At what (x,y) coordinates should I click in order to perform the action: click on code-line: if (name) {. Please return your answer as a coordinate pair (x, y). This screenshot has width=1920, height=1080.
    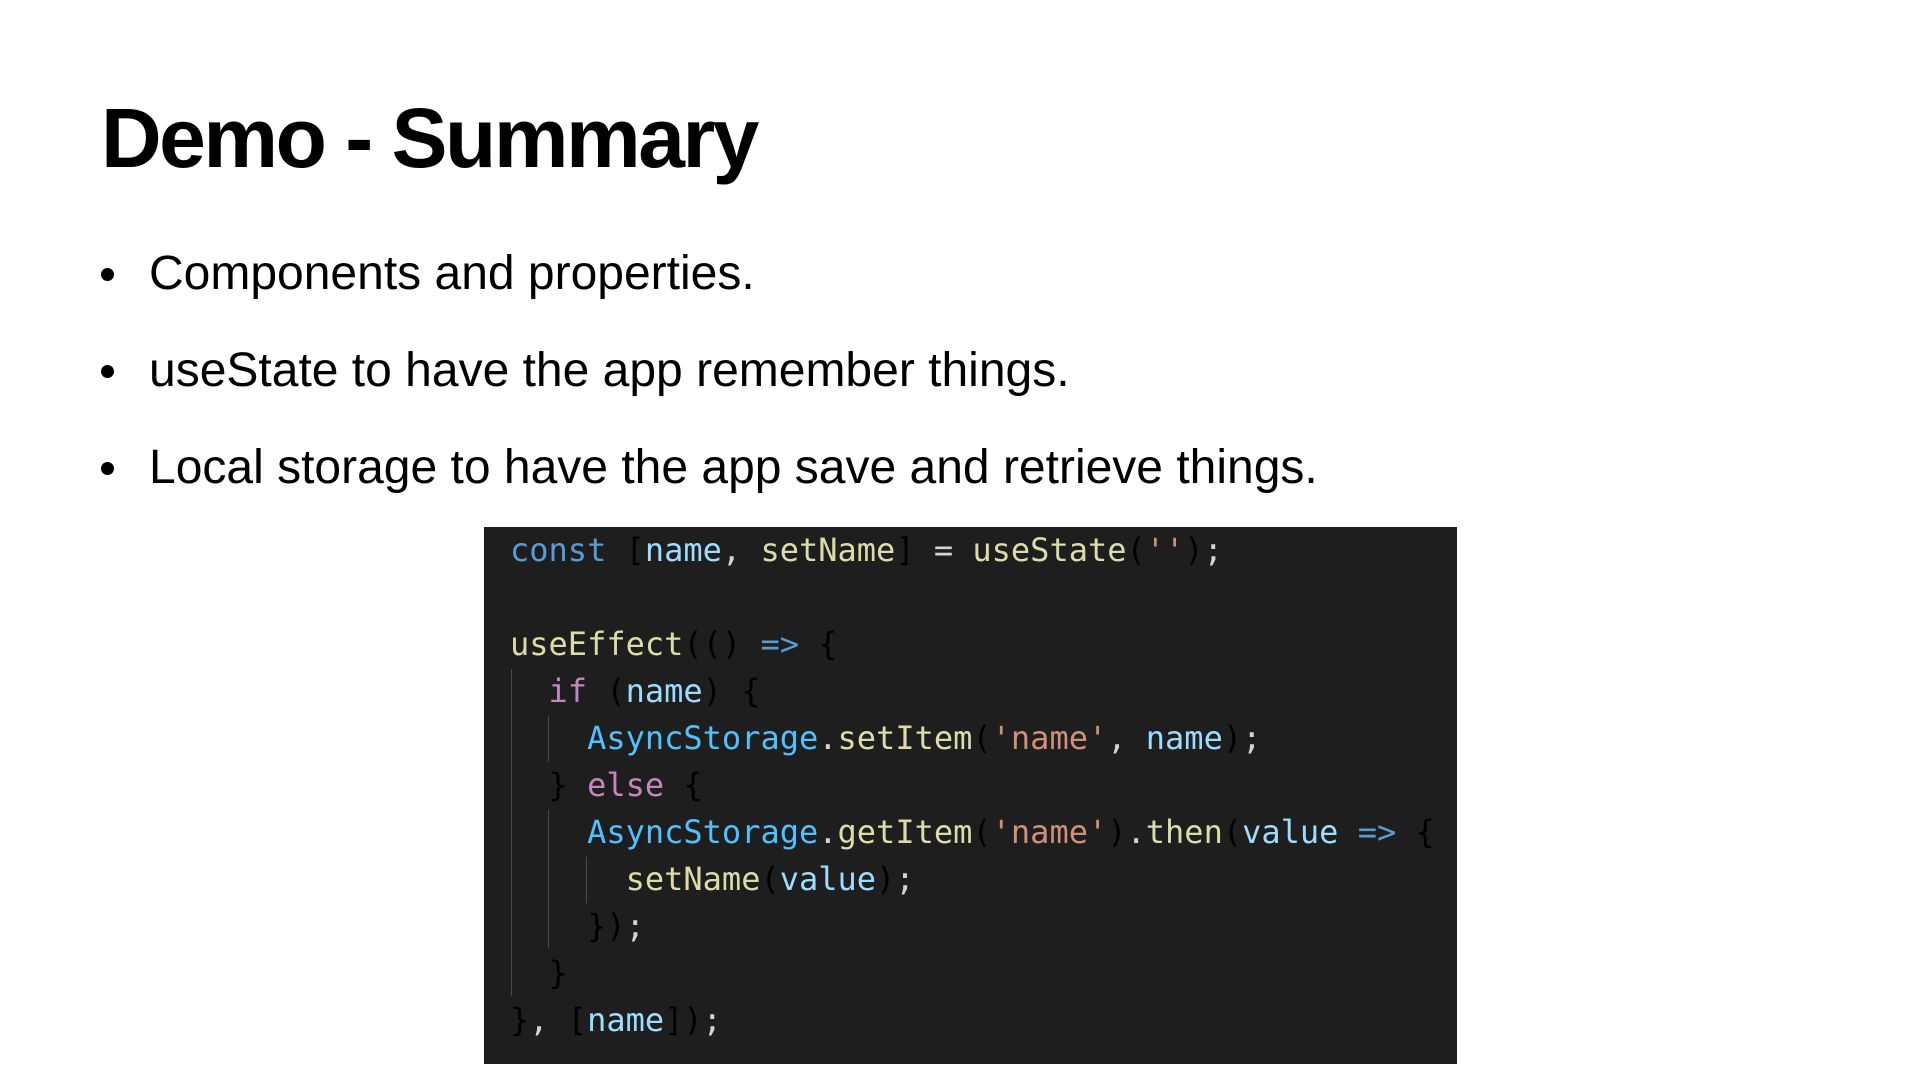
    Looking at the image, I should click on (654, 691).